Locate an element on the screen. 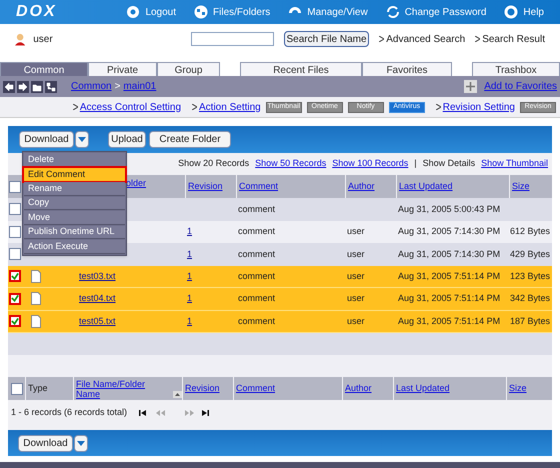 The height and width of the screenshot is (468, 560). lifebuoy-icon is located at coordinates (511, 12).